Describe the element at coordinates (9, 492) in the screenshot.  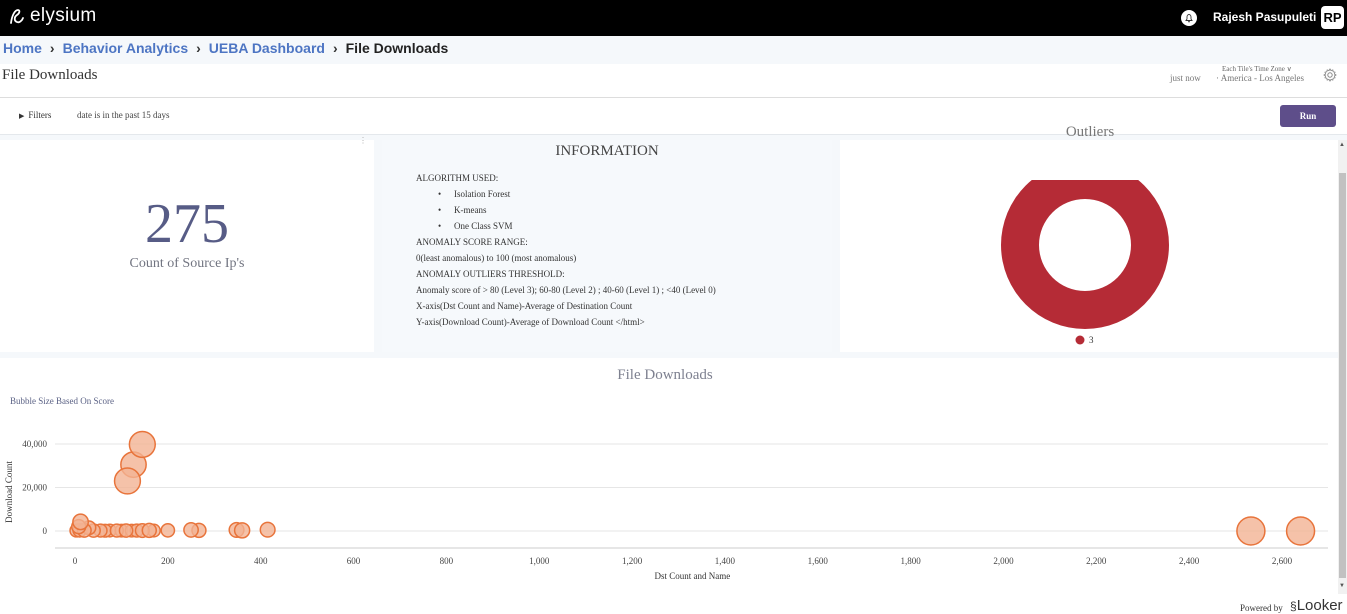
I see `y-axis-title: Download Count` at that location.